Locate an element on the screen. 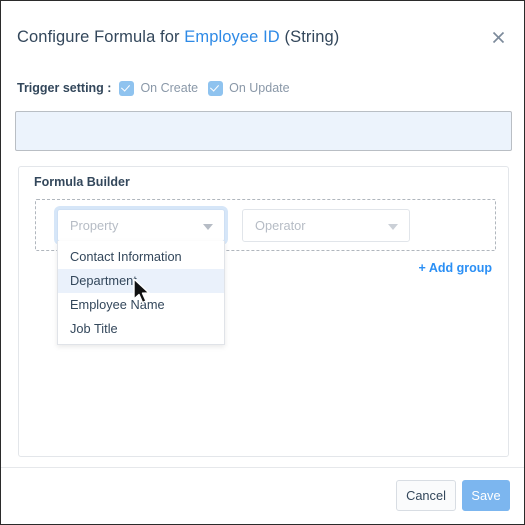 The height and width of the screenshot is (525, 525). plus-icon: + is located at coordinates (422, 268).